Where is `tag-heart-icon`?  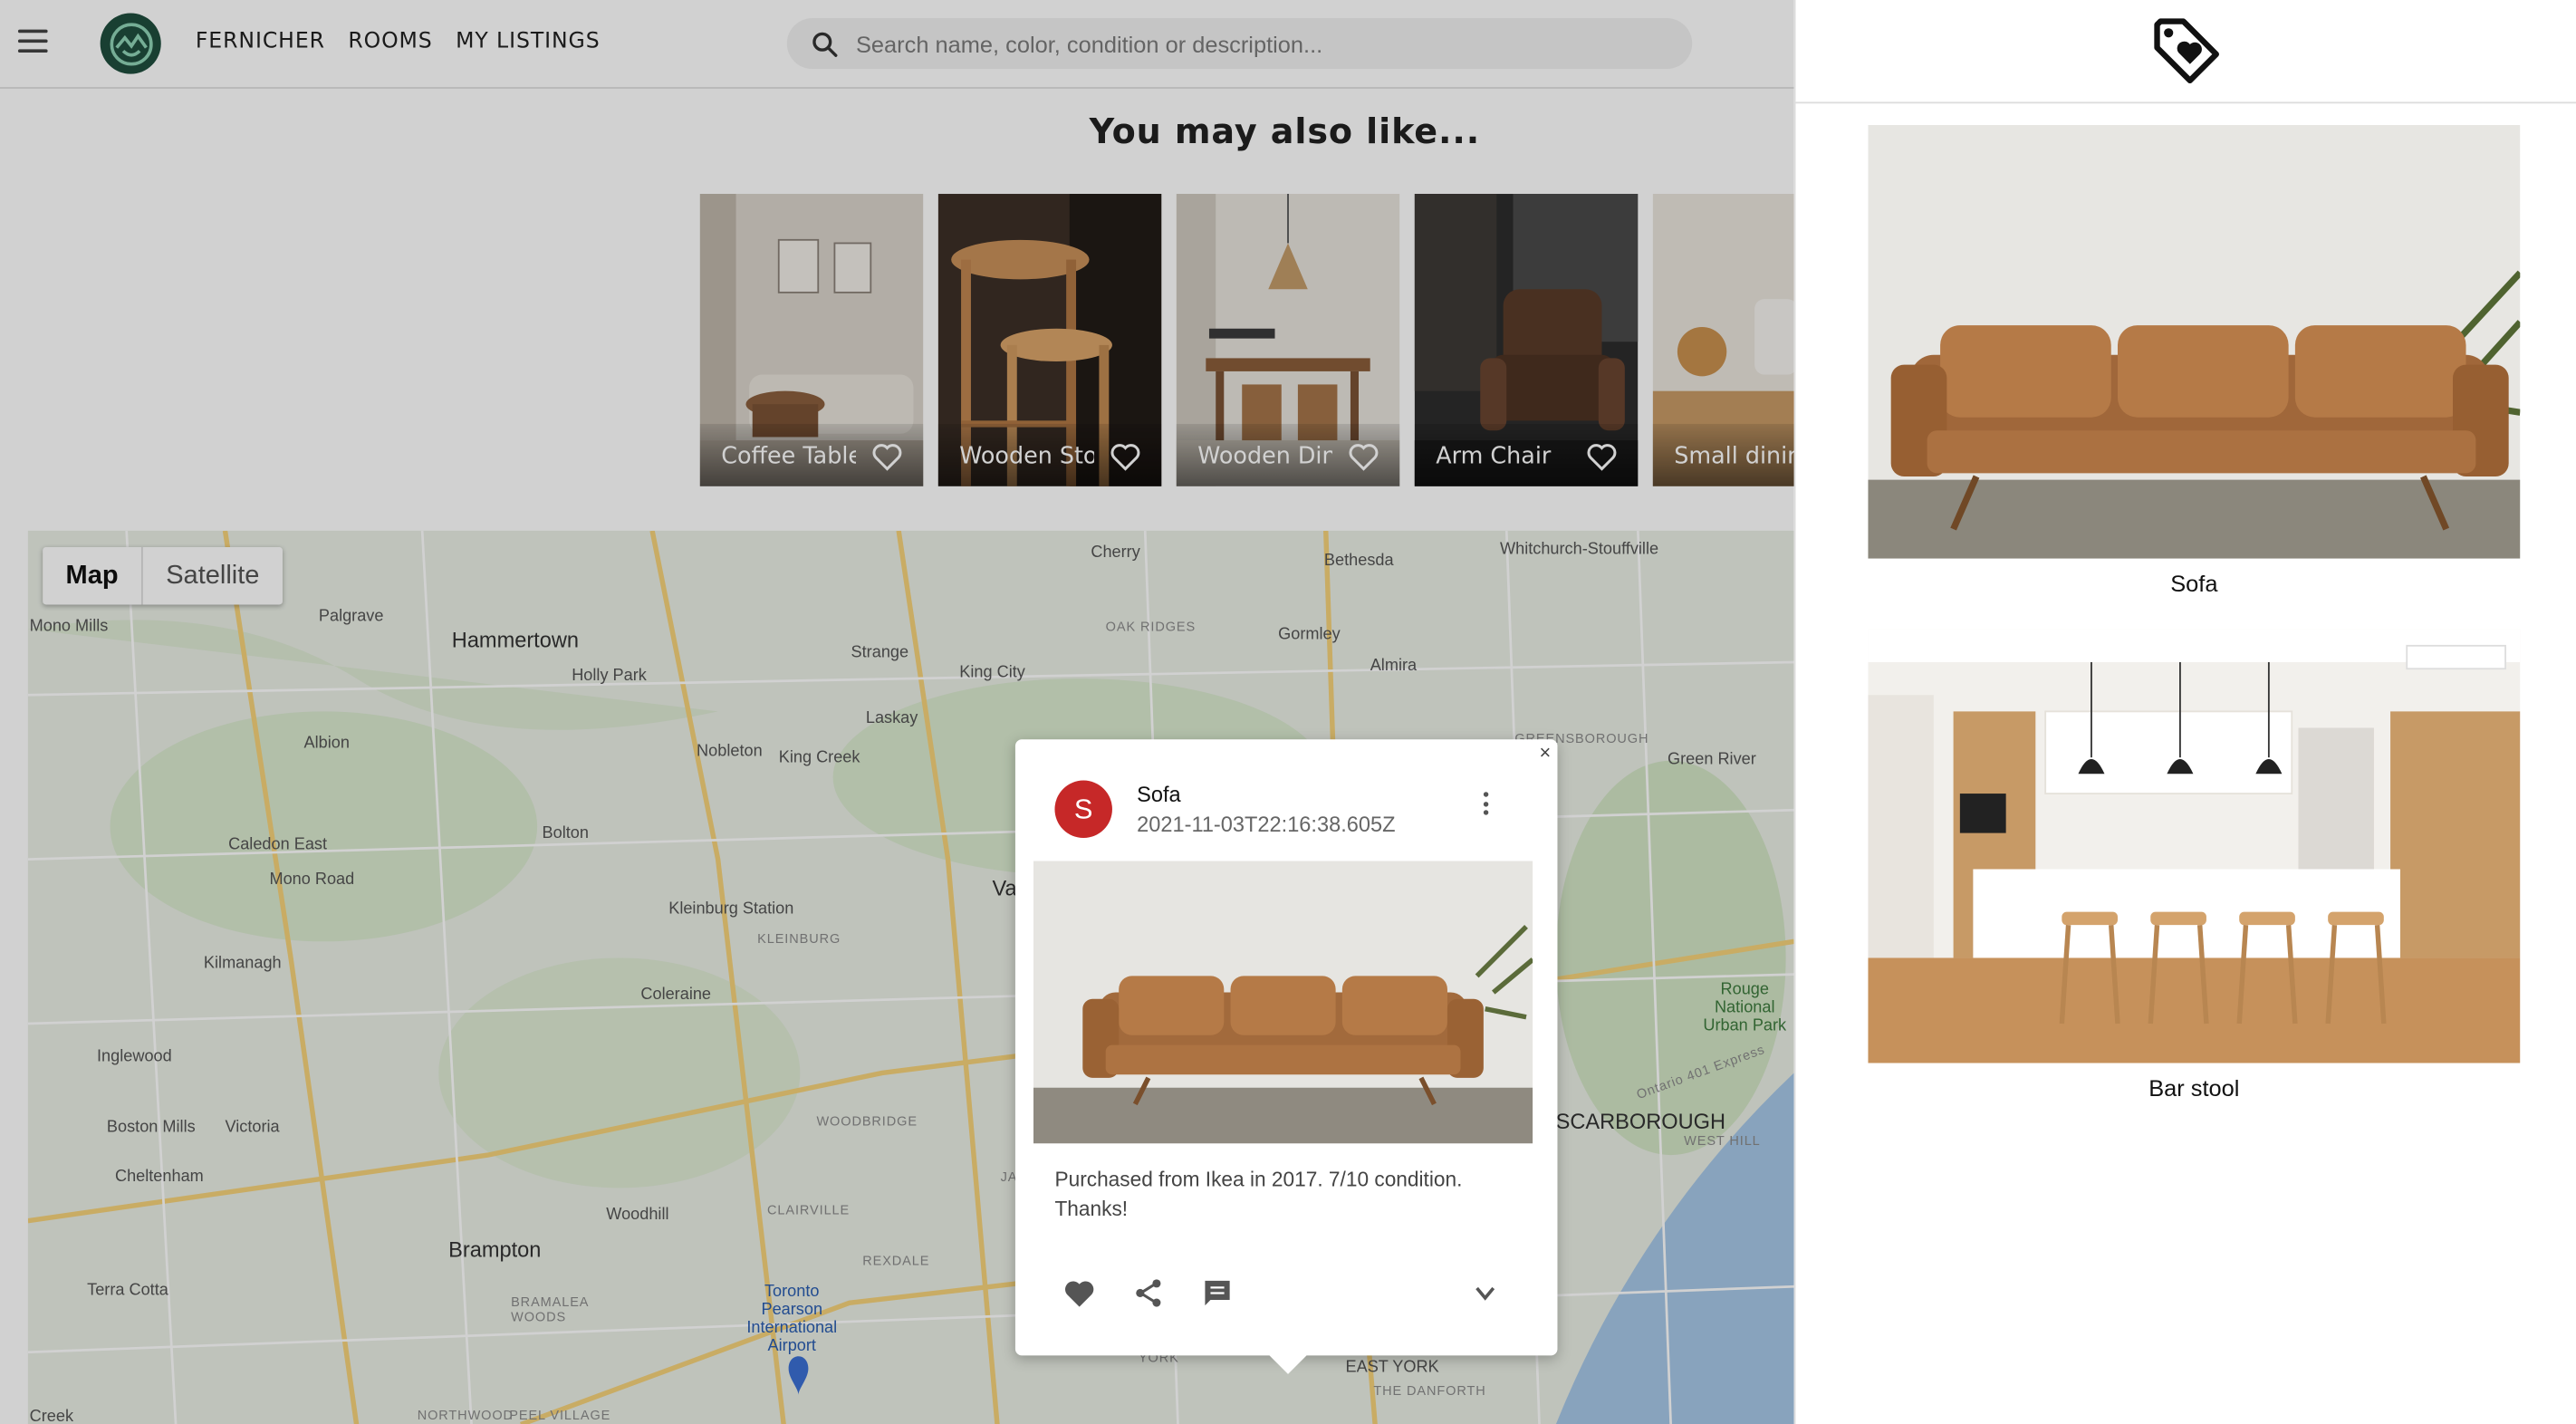 tag-heart-icon is located at coordinates (2186, 51).